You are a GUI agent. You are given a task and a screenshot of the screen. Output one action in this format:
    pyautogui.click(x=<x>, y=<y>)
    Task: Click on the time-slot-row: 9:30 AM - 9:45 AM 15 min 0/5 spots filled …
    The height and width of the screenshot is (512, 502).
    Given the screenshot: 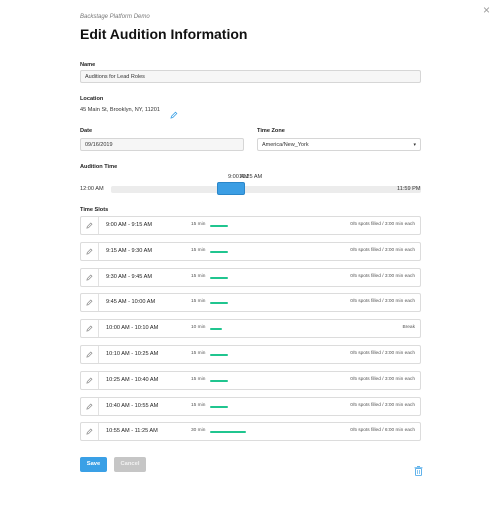 What is the action you would take?
    pyautogui.click(x=250, y=277)
    